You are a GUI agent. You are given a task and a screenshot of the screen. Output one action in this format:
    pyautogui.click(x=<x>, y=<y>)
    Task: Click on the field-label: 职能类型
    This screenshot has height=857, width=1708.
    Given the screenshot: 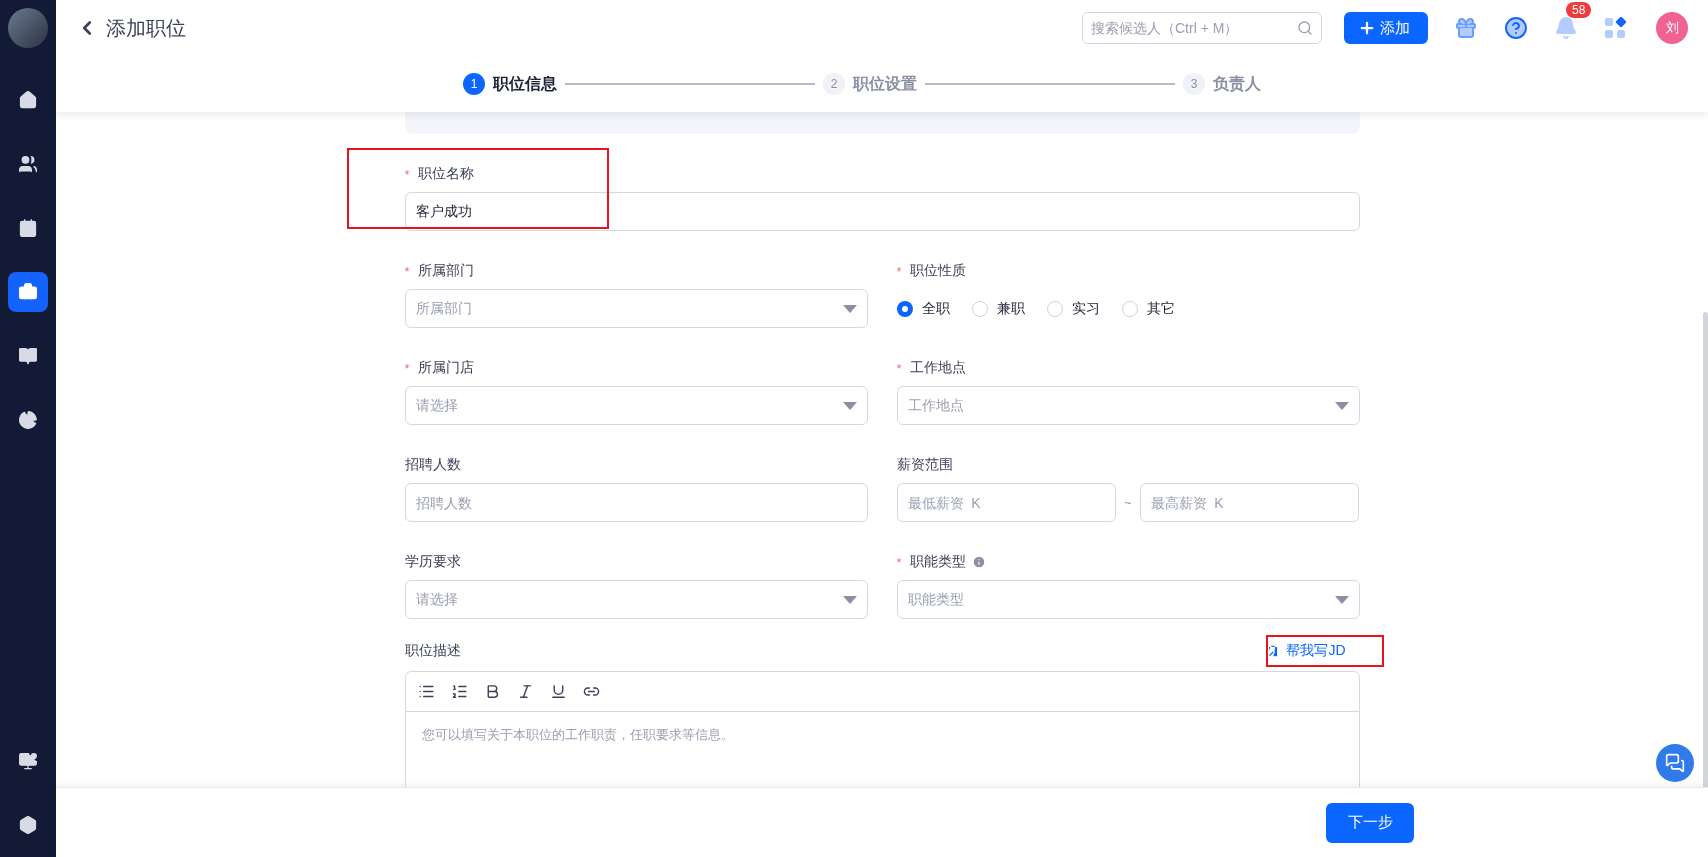 What is the action you would take?
    pyautogui.click(x=937, y=562)
    